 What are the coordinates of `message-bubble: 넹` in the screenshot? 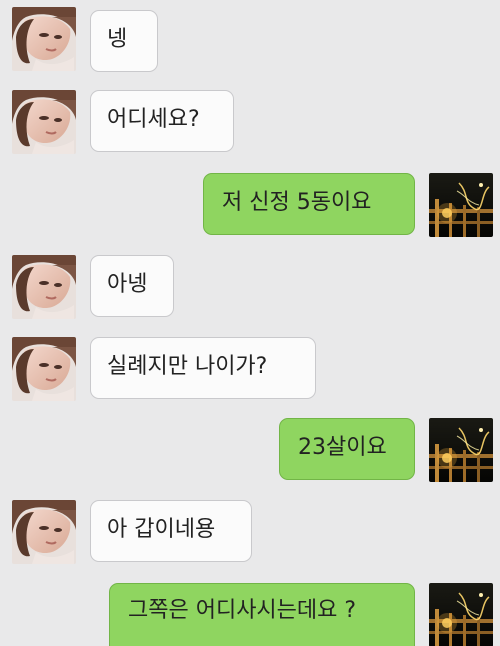 It's located at (124, 41).